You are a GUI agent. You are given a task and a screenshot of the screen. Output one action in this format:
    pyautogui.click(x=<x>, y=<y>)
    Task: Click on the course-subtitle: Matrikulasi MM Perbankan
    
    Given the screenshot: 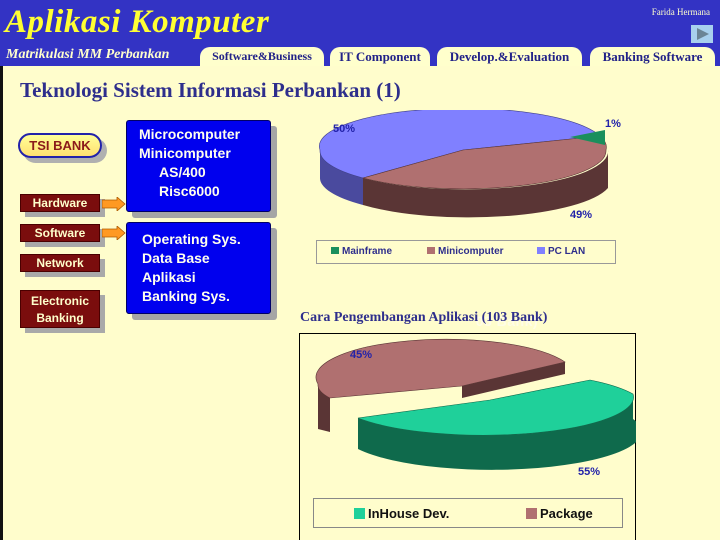 What is the action you would take?
    pyautogui.click(x=88, y=54)
    